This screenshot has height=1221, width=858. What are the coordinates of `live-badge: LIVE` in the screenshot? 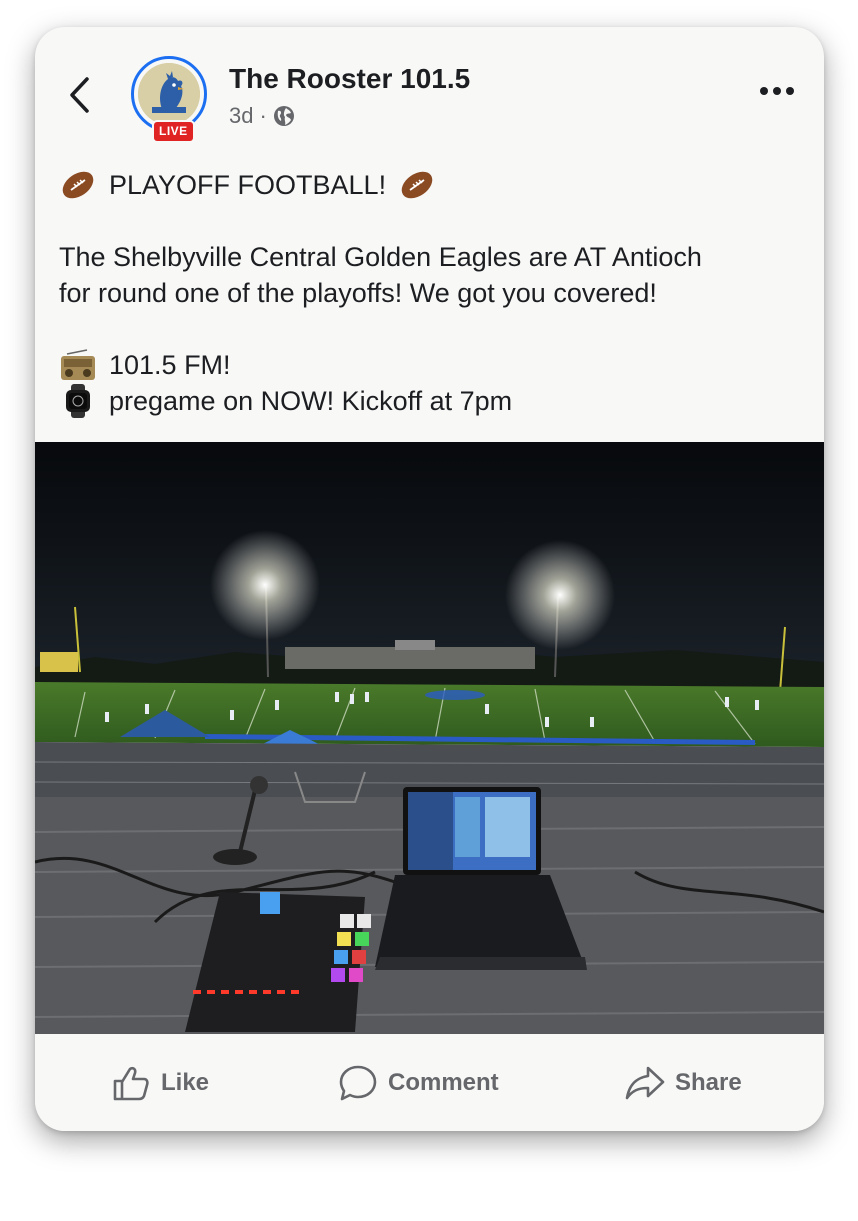 It's located at (173, 131).